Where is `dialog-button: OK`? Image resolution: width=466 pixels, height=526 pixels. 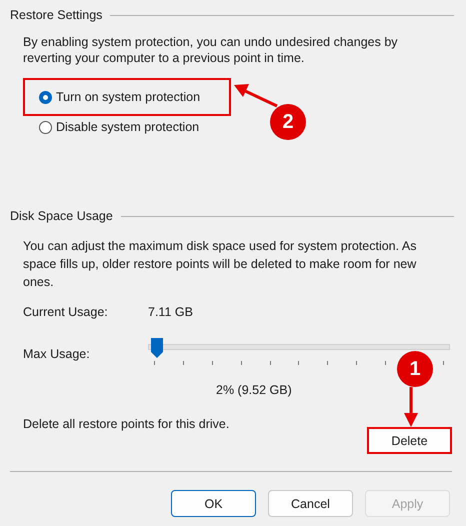
dialog-button: OK is located at coordinates (213, 503).